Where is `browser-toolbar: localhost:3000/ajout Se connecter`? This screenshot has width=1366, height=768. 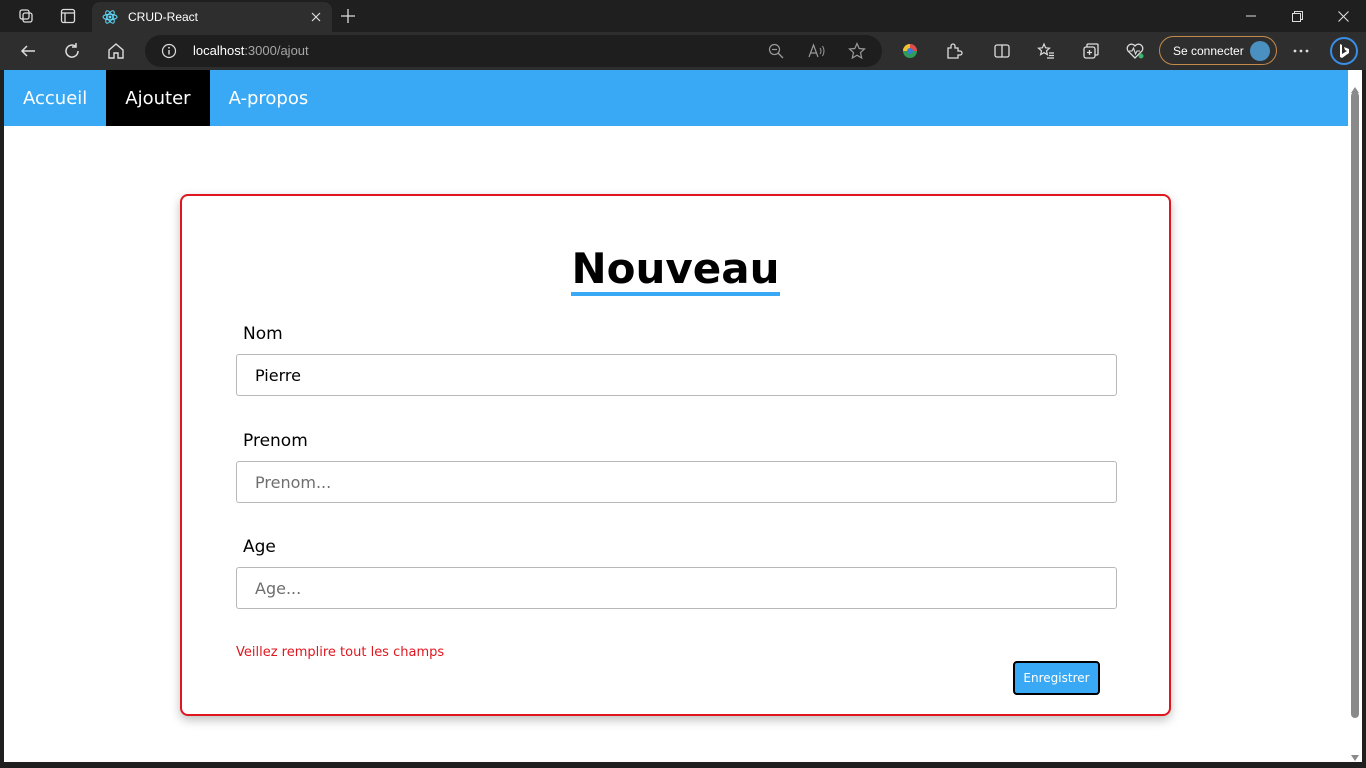 browser-toolbar: localhost:3000/ajout Se connecter is located at coordinates (683, 51).